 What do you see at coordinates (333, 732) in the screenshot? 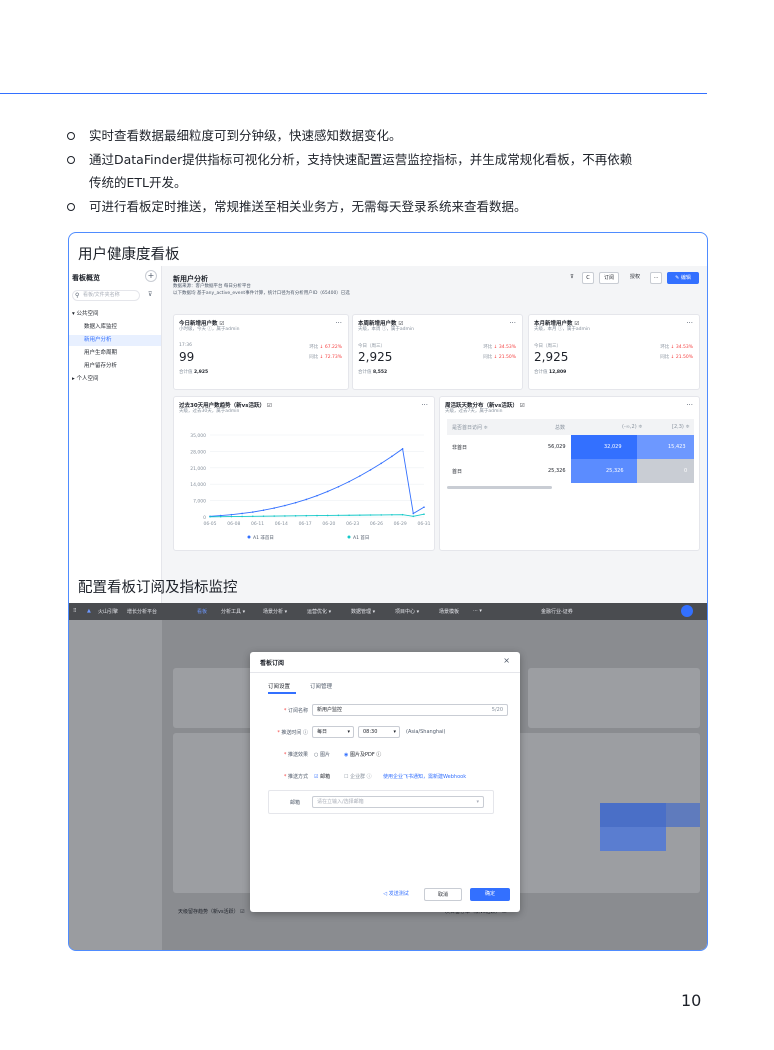
I see `frequency-select: 每日 ▾` at bounding box center [333, 732].